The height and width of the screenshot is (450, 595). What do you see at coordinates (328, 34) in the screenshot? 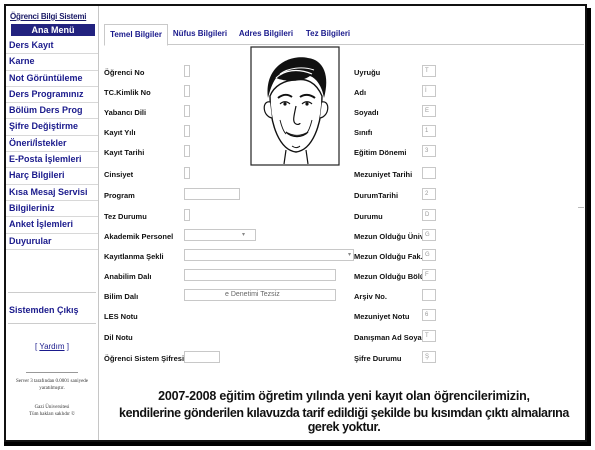
I see `tab-tez-bilgileri: Tez Bilgileri` at bounding box center [328, 34].